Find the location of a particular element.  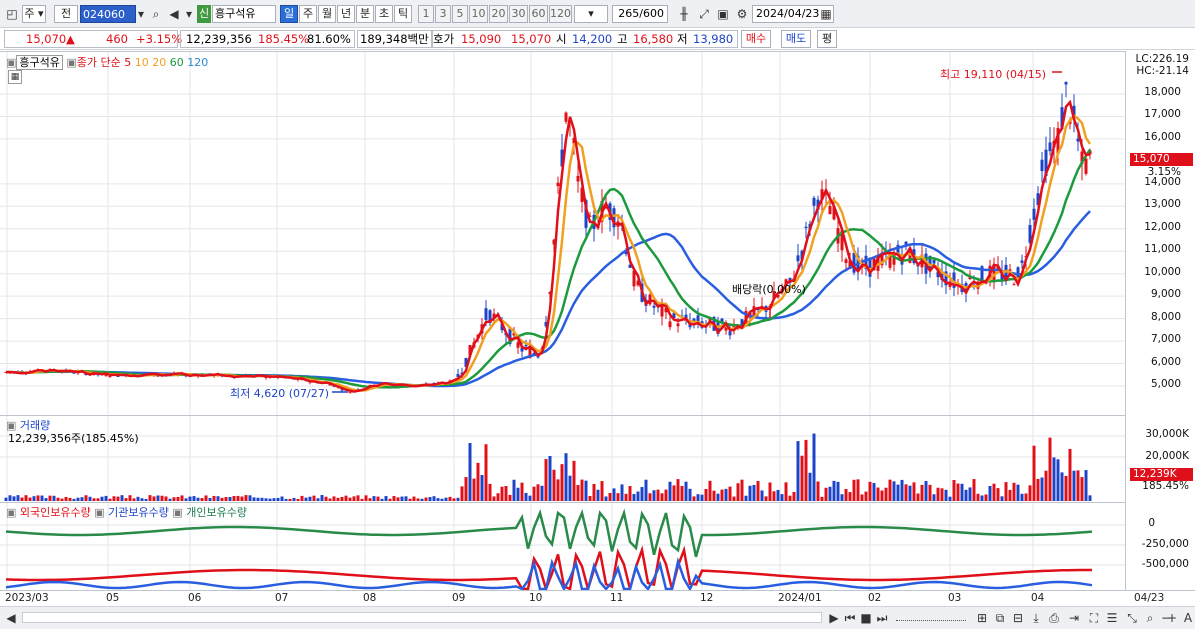

ask-price: 15,090 is located at coordinates (481, 39).